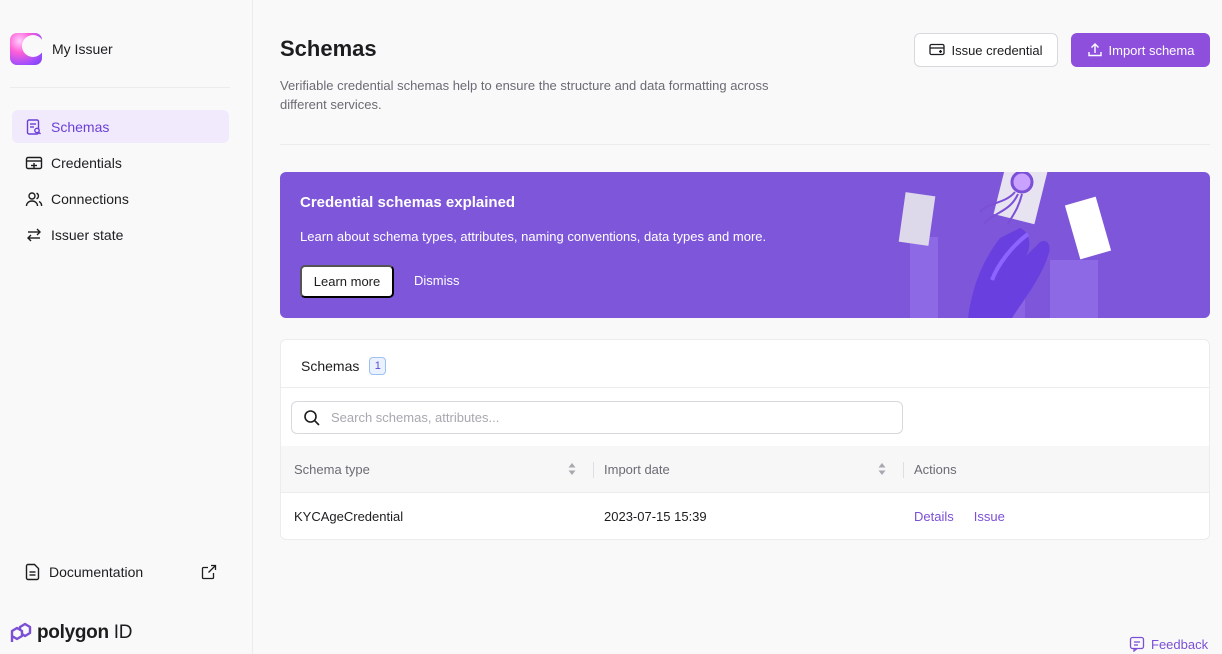 The image size is (1222, 654). Describe the element at coordinates (21, 632) in the screenshot. I see `polygon-logo-icon` at that location.